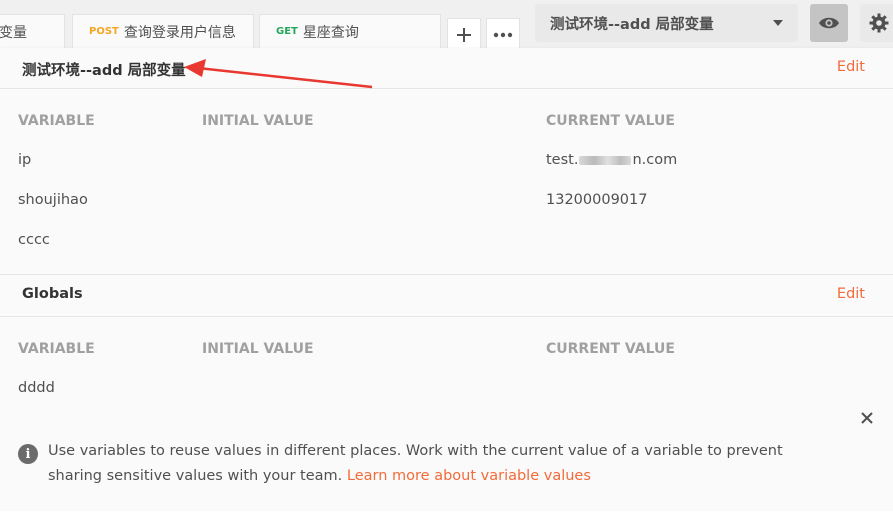 This screenshot has height=515, width=893. I want to click on variable-name: cccc, so click(34, 240).